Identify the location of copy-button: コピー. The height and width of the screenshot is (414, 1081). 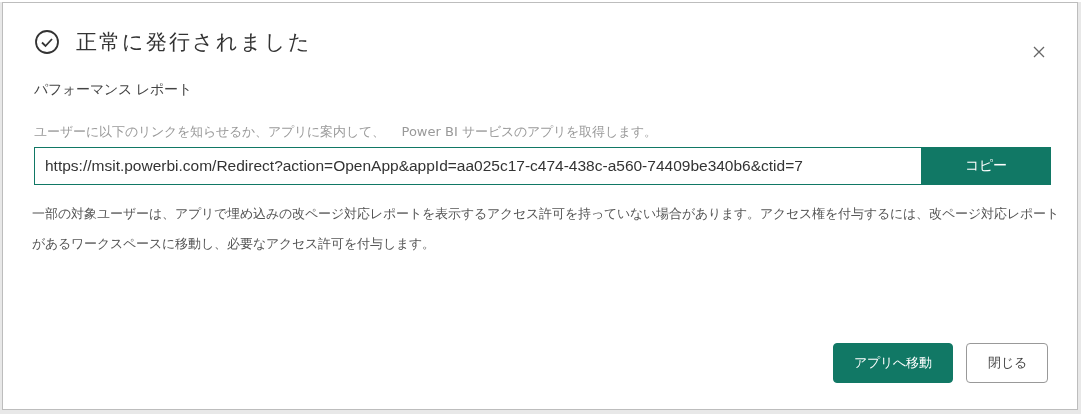
(986, 166).